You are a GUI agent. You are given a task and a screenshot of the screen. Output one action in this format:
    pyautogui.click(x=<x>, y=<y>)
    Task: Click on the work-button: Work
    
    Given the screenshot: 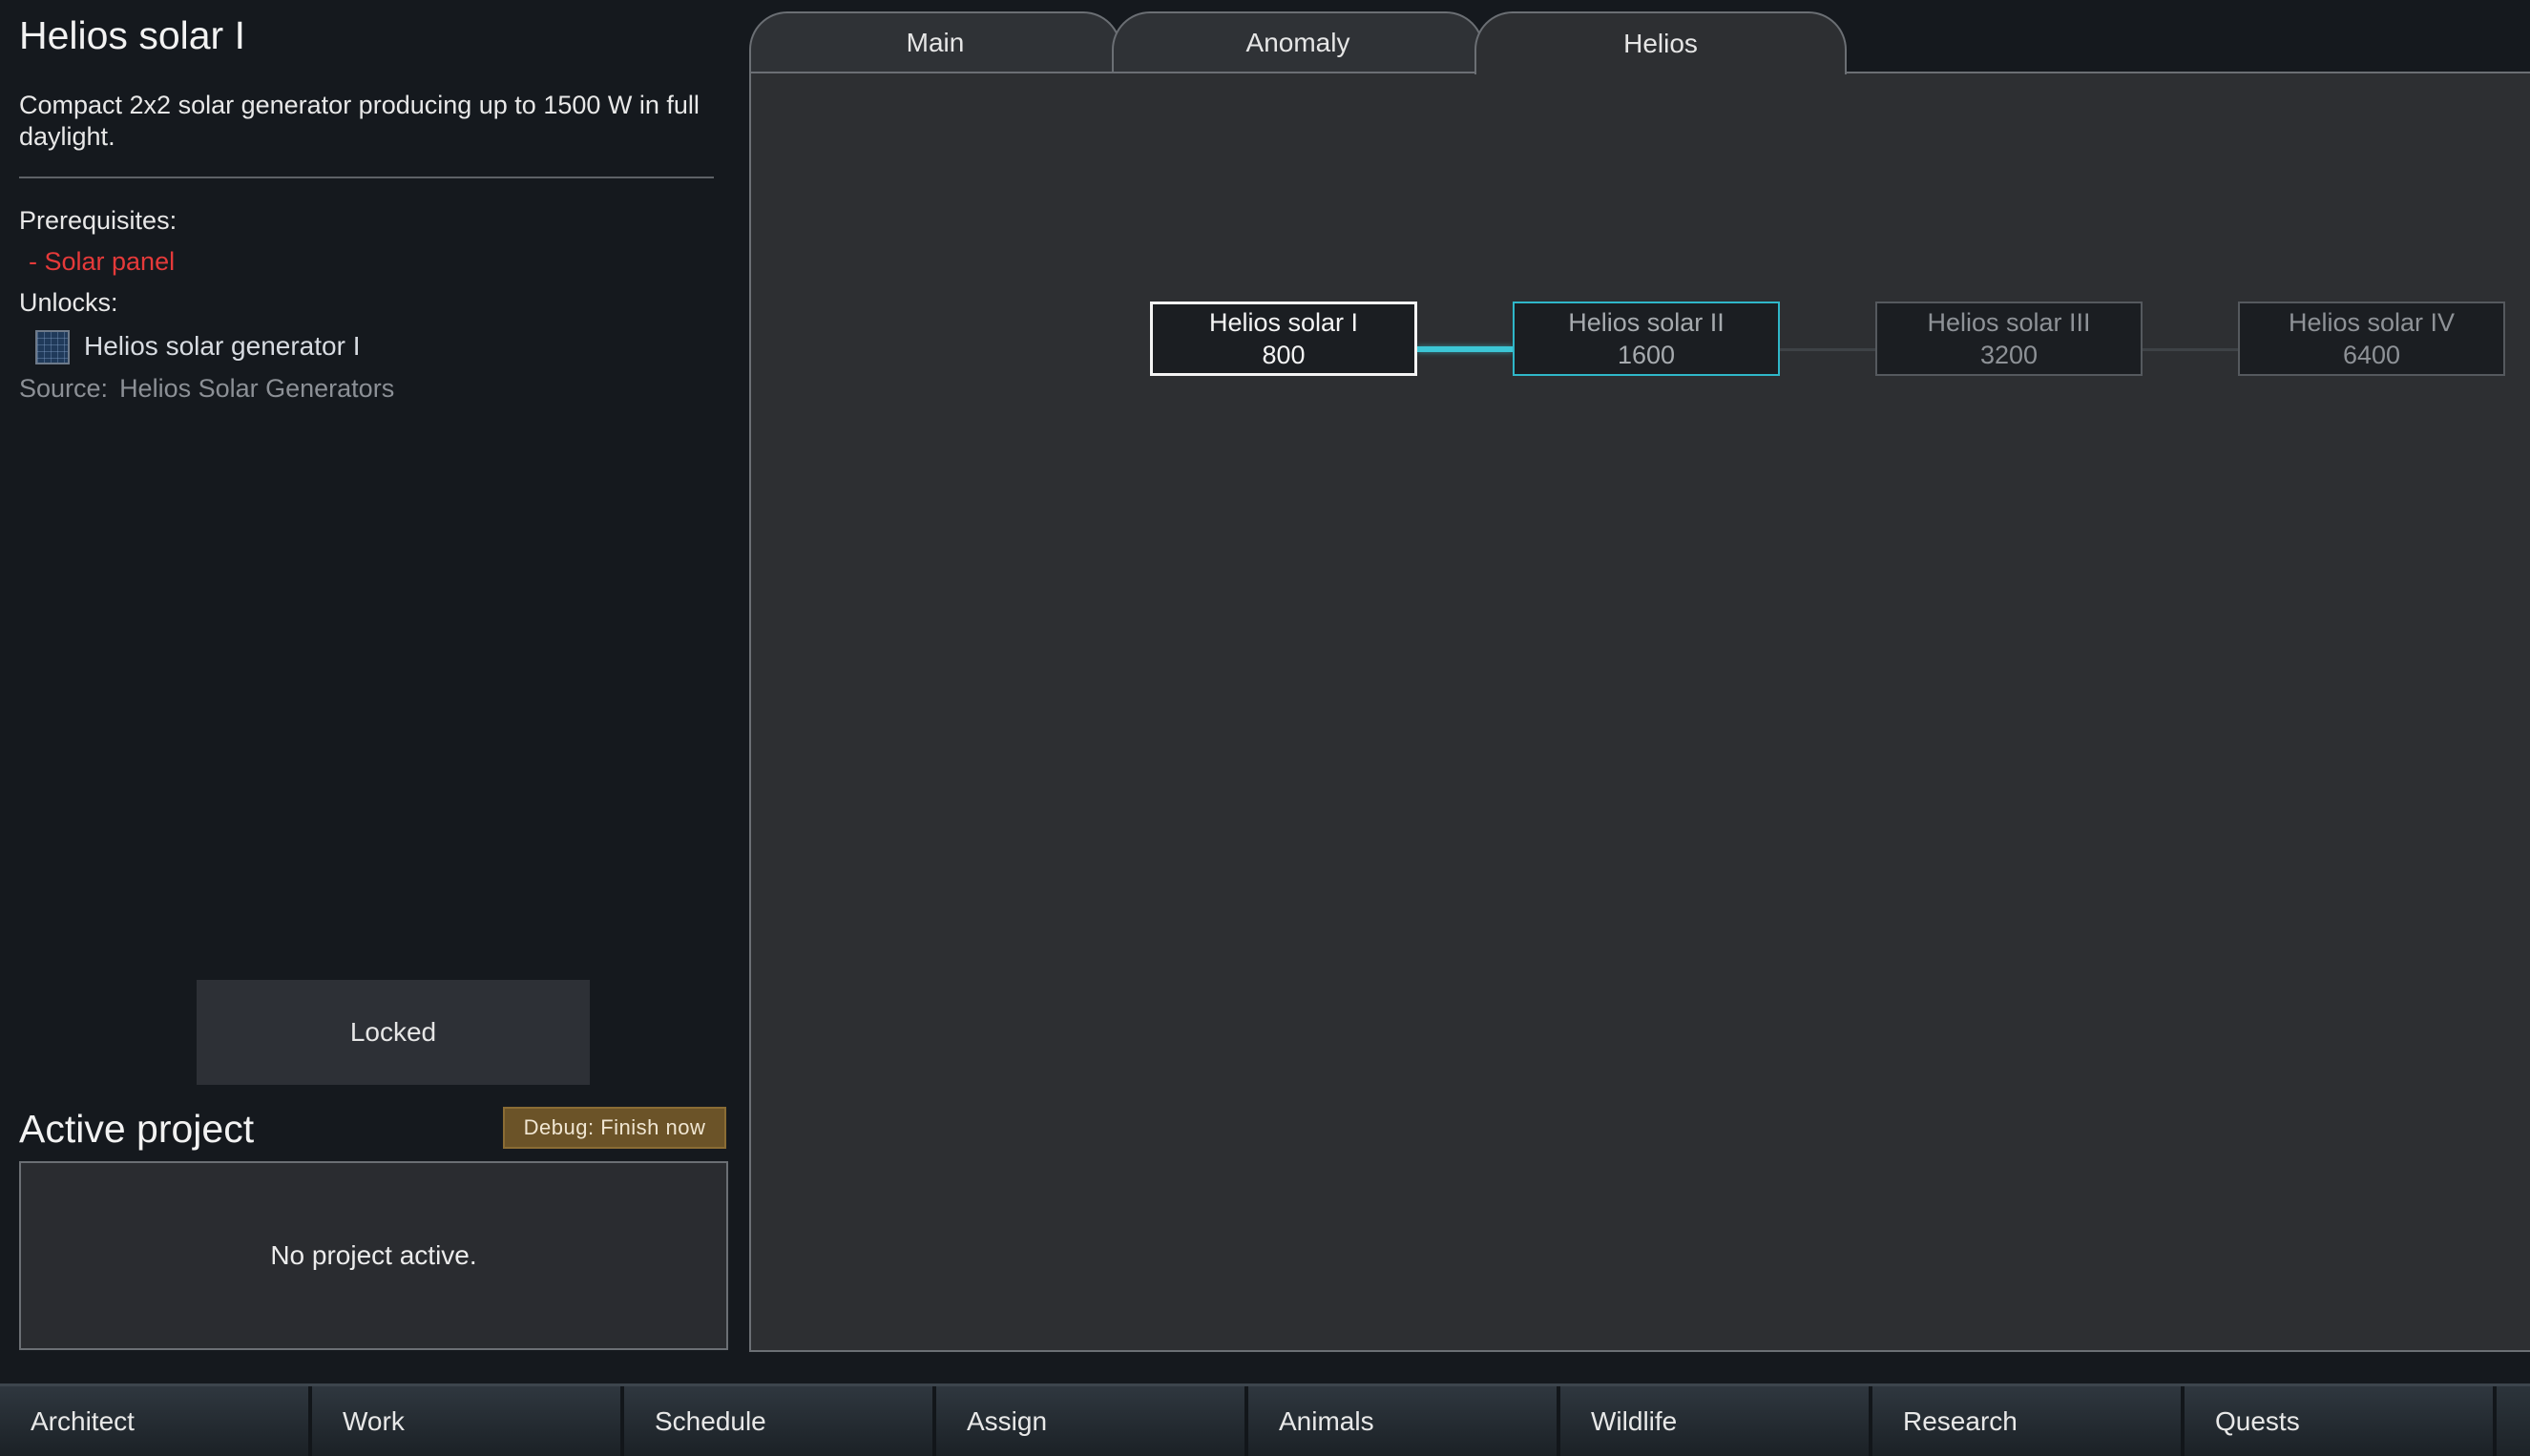 What is the action you would take?
    pyautogui.click(x=468, y=1421)
    